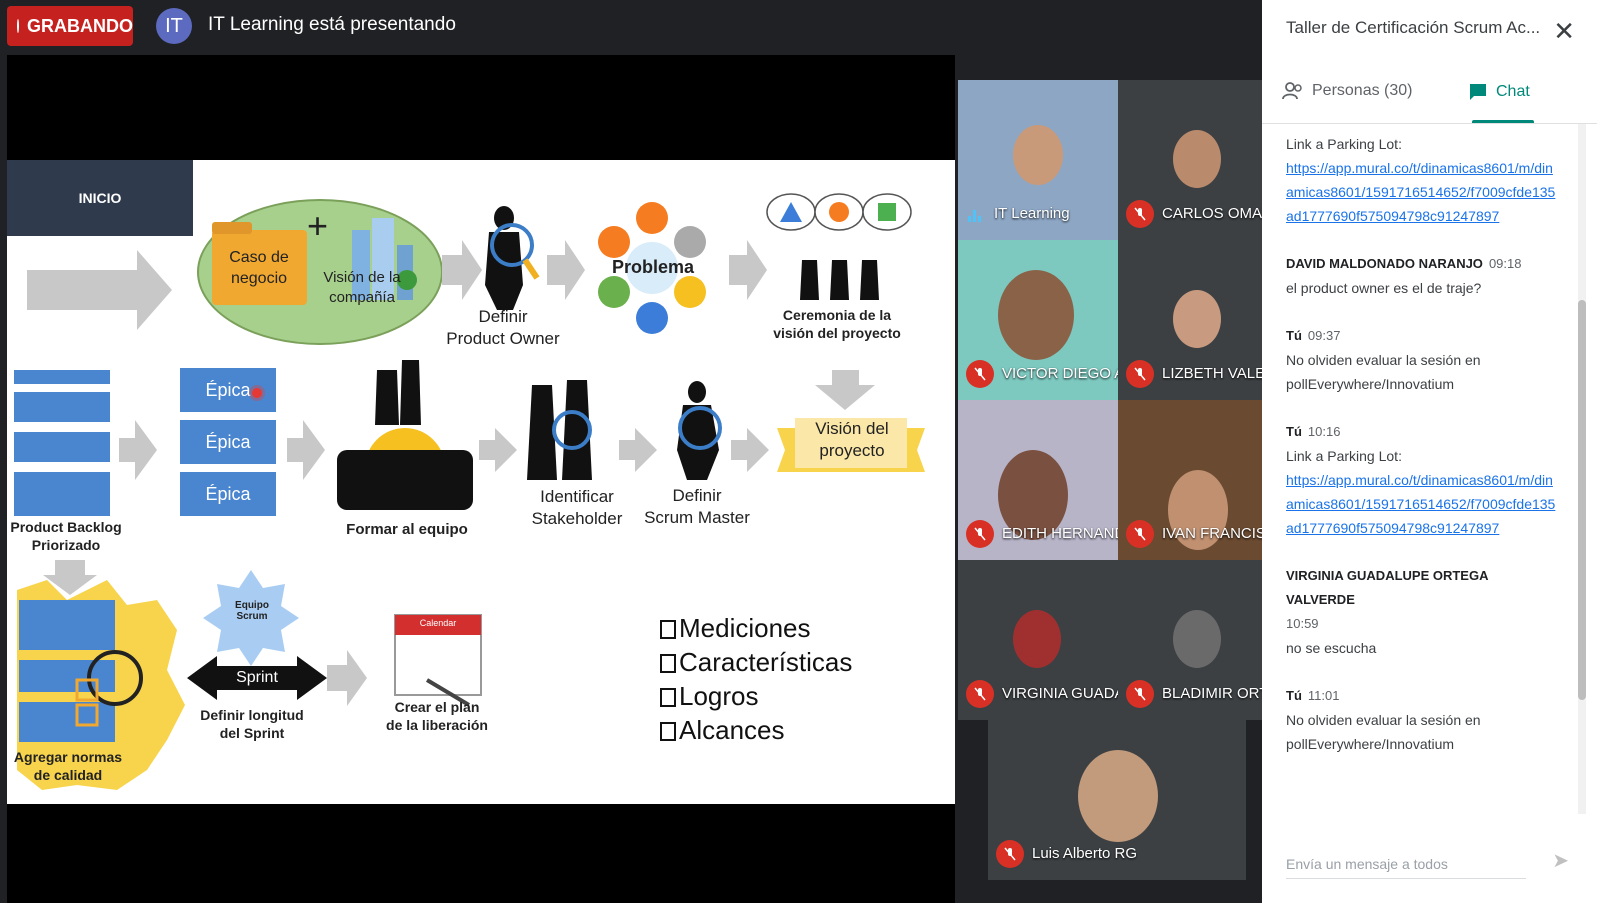 This screenshot has height=903, width=1597. Describe the element at coordinates (66, 536) in the screenshot. I see `label-product-backlog: Product Backlog Priorizado` at that location.